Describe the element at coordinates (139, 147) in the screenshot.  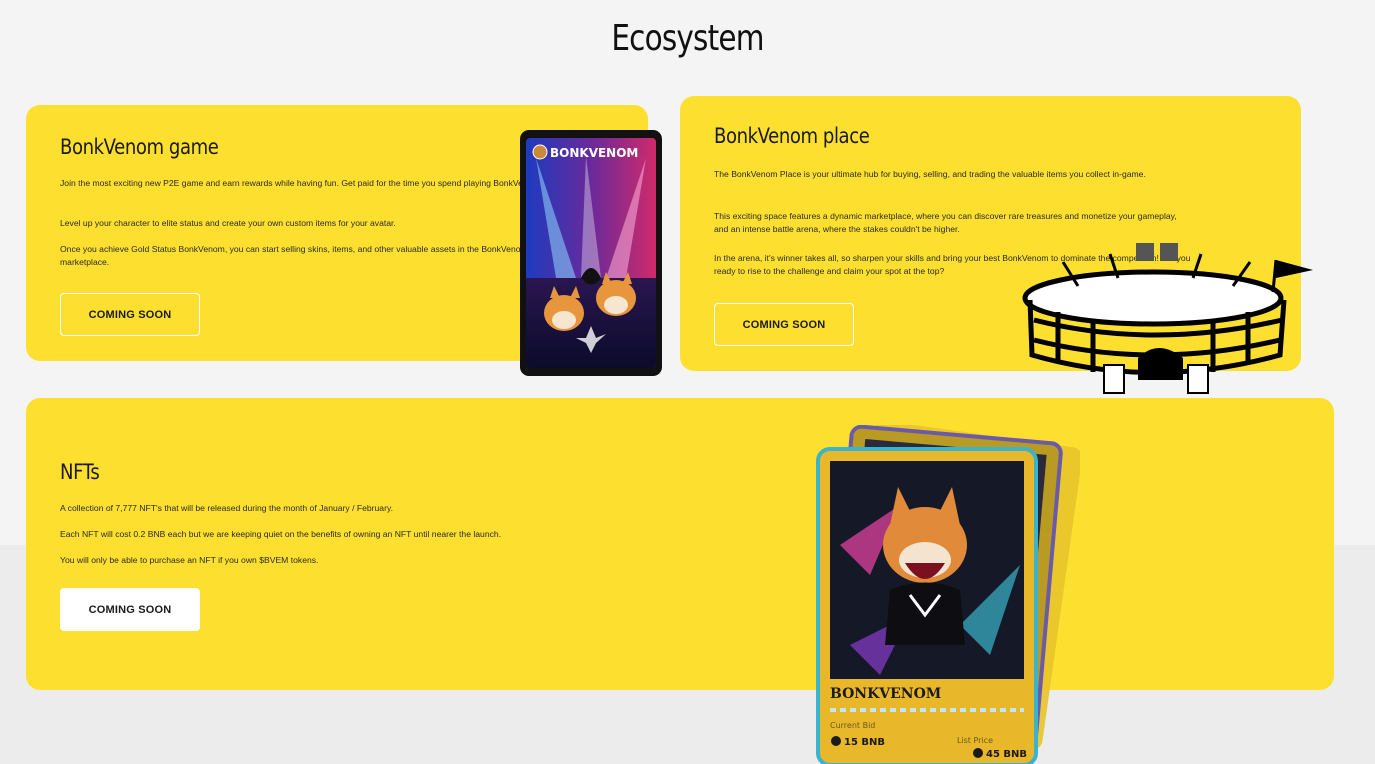
I see `card-title: BonkVenom game` at that location.